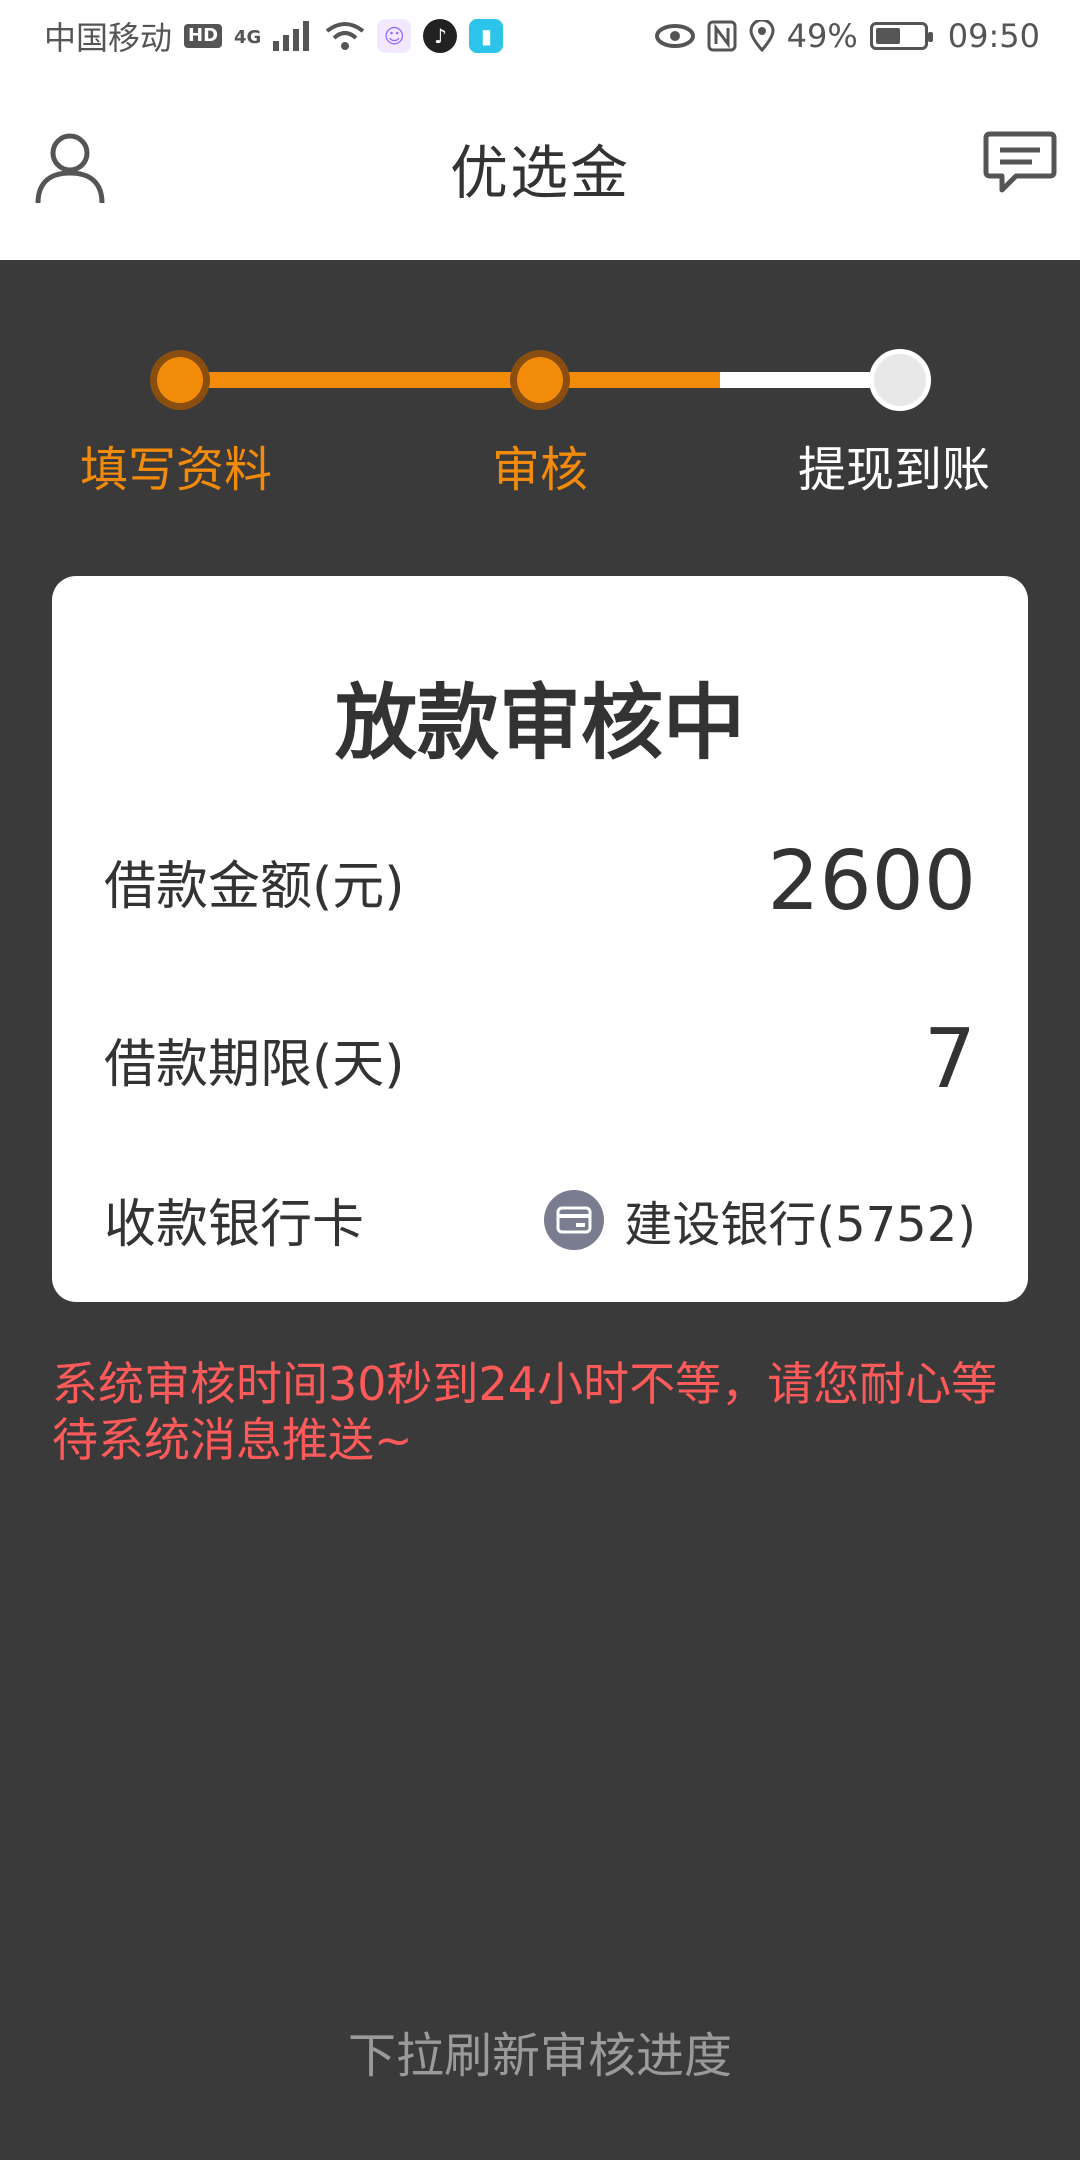 The height and width of the screenshot is (2160, 1080). I want to click on status-bar: 中国移动 HD 4G ☺ ♪ ▮ 49% 09:50, so click(540, 36).